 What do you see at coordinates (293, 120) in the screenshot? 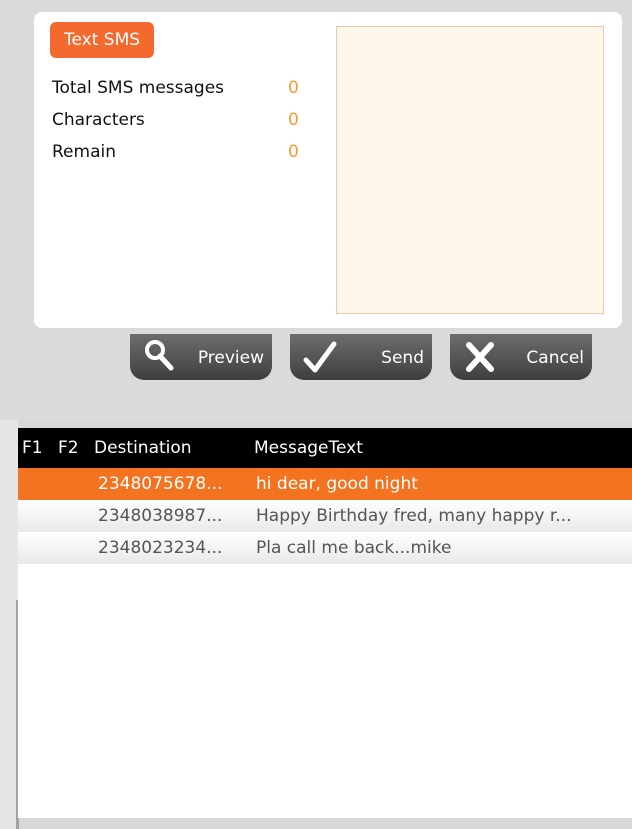
I see `characters-value: 0` at bounding box center [293, 120].